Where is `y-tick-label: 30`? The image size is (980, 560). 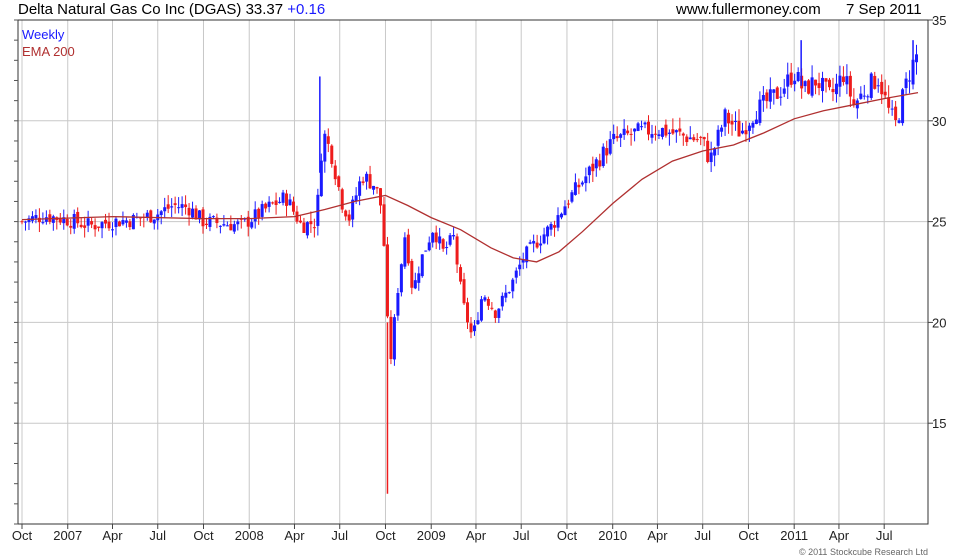
y-tick-label: 30 is located at coordinates (939, 121).